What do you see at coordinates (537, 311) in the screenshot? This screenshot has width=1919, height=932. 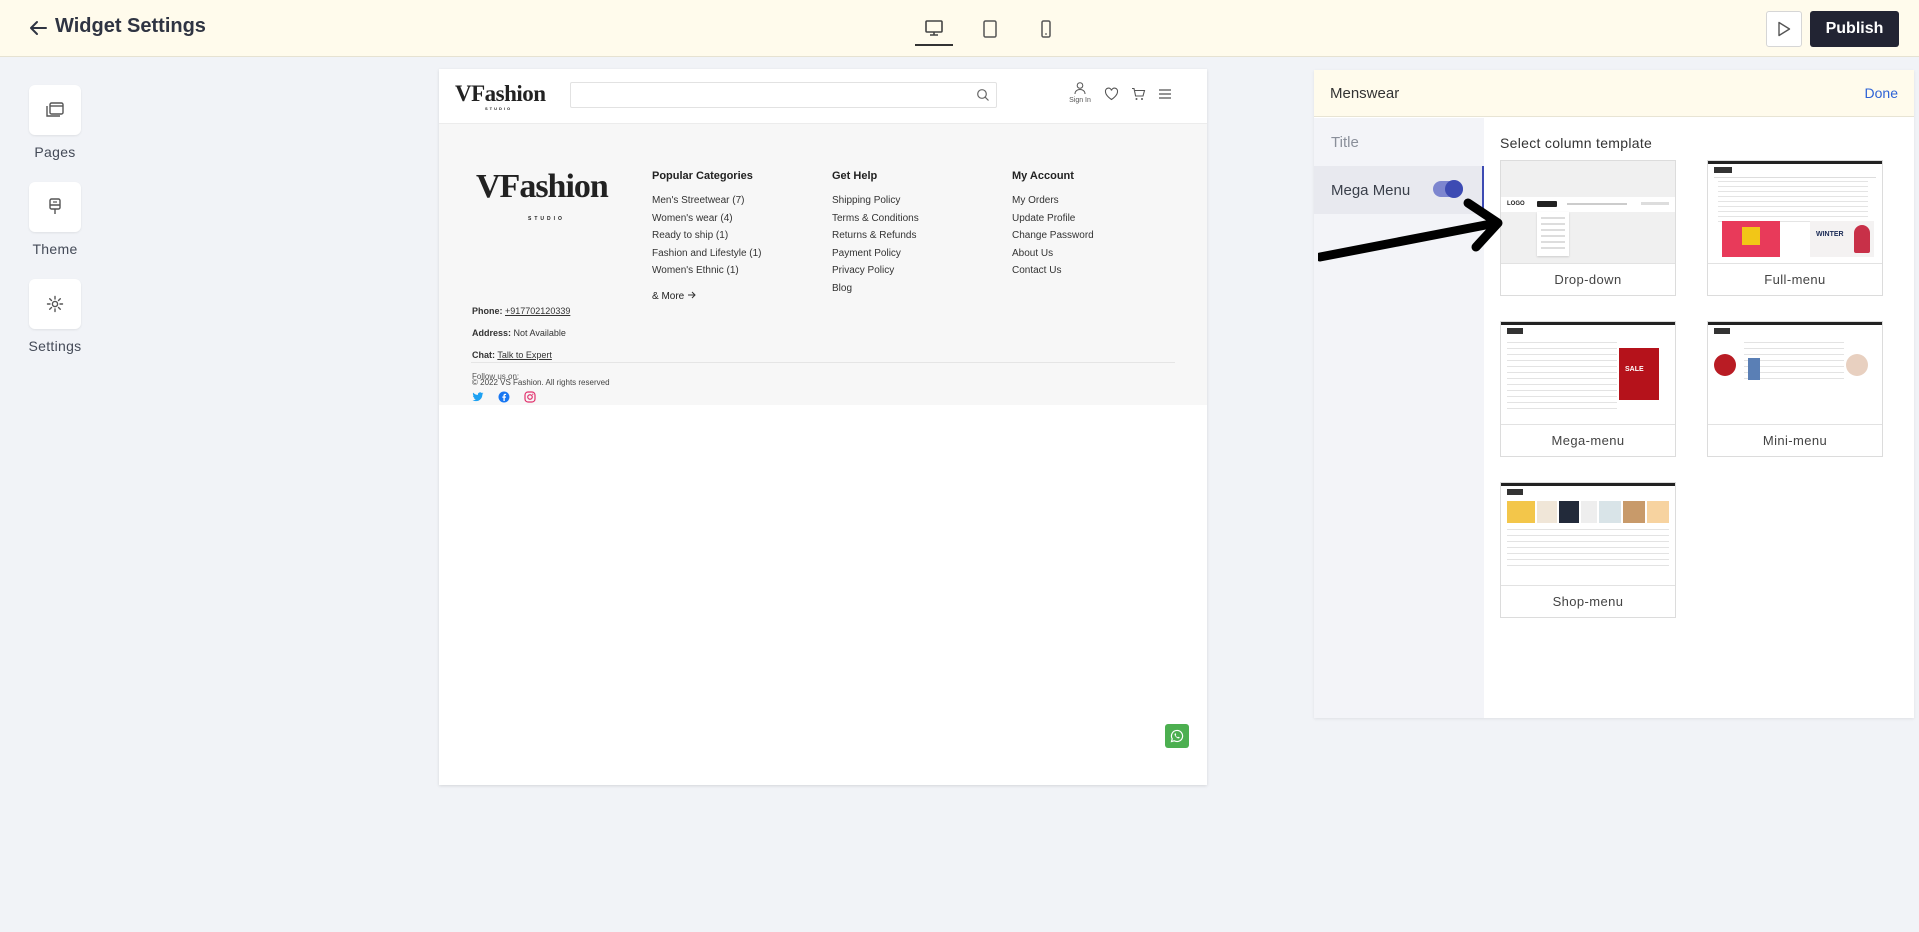 I see `phone-link: +917702120339` at bounding box center [537, 311].